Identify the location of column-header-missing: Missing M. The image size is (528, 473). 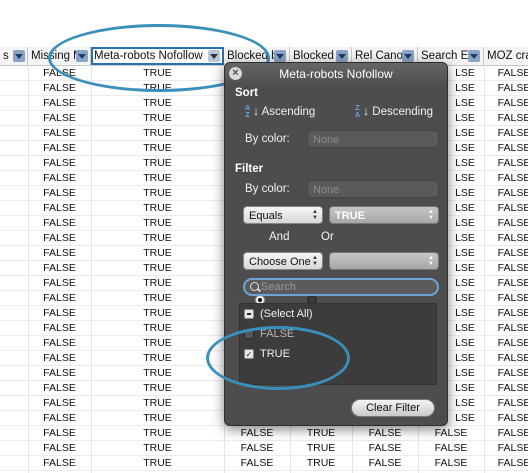
(59, 56).